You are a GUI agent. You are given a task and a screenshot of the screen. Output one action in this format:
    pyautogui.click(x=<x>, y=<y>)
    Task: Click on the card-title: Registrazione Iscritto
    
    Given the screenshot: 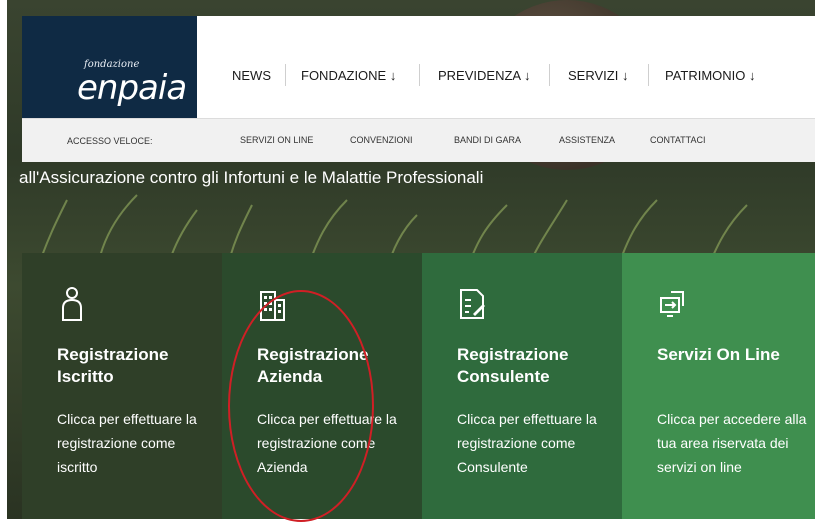 What is the action you would take?
    pyautogui.click(x=113, y=365)
    